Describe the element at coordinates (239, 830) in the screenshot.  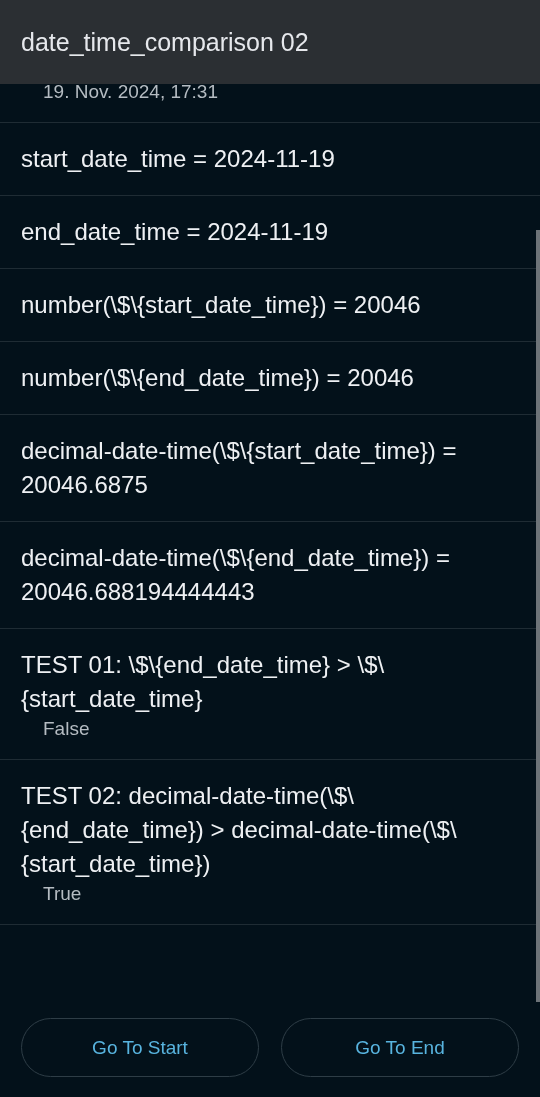
I see `item-label: TEST 02: decimal-date-time(\$\{end_date_time}) > decimal-date-time(\$\{start_date_time})` at that location.